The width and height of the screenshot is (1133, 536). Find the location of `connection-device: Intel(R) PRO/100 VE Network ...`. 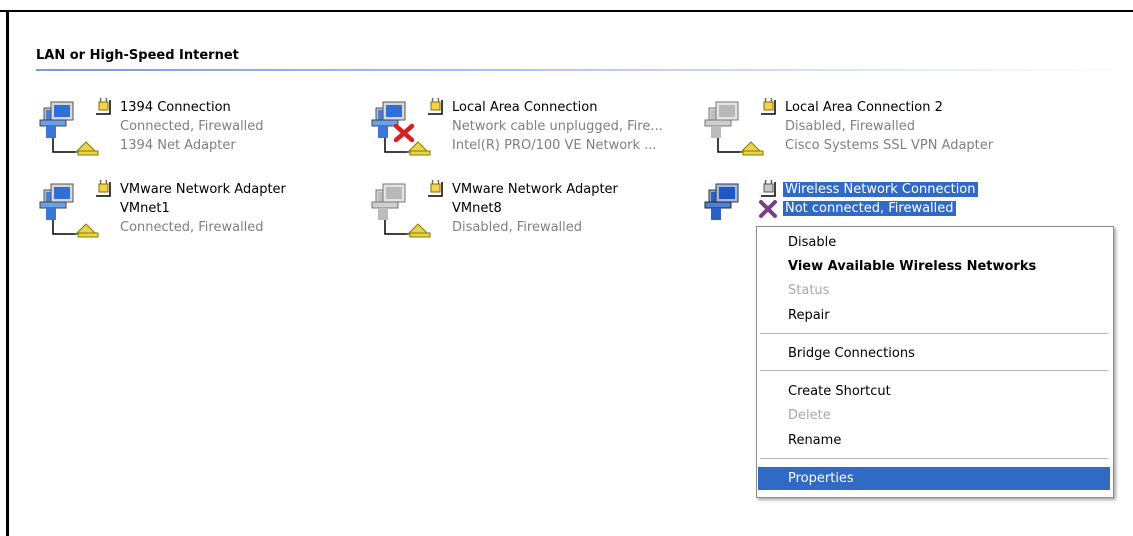

connection-device: Intel(R) PRO/100 VE Network ... is located at coordinates (554, 145).